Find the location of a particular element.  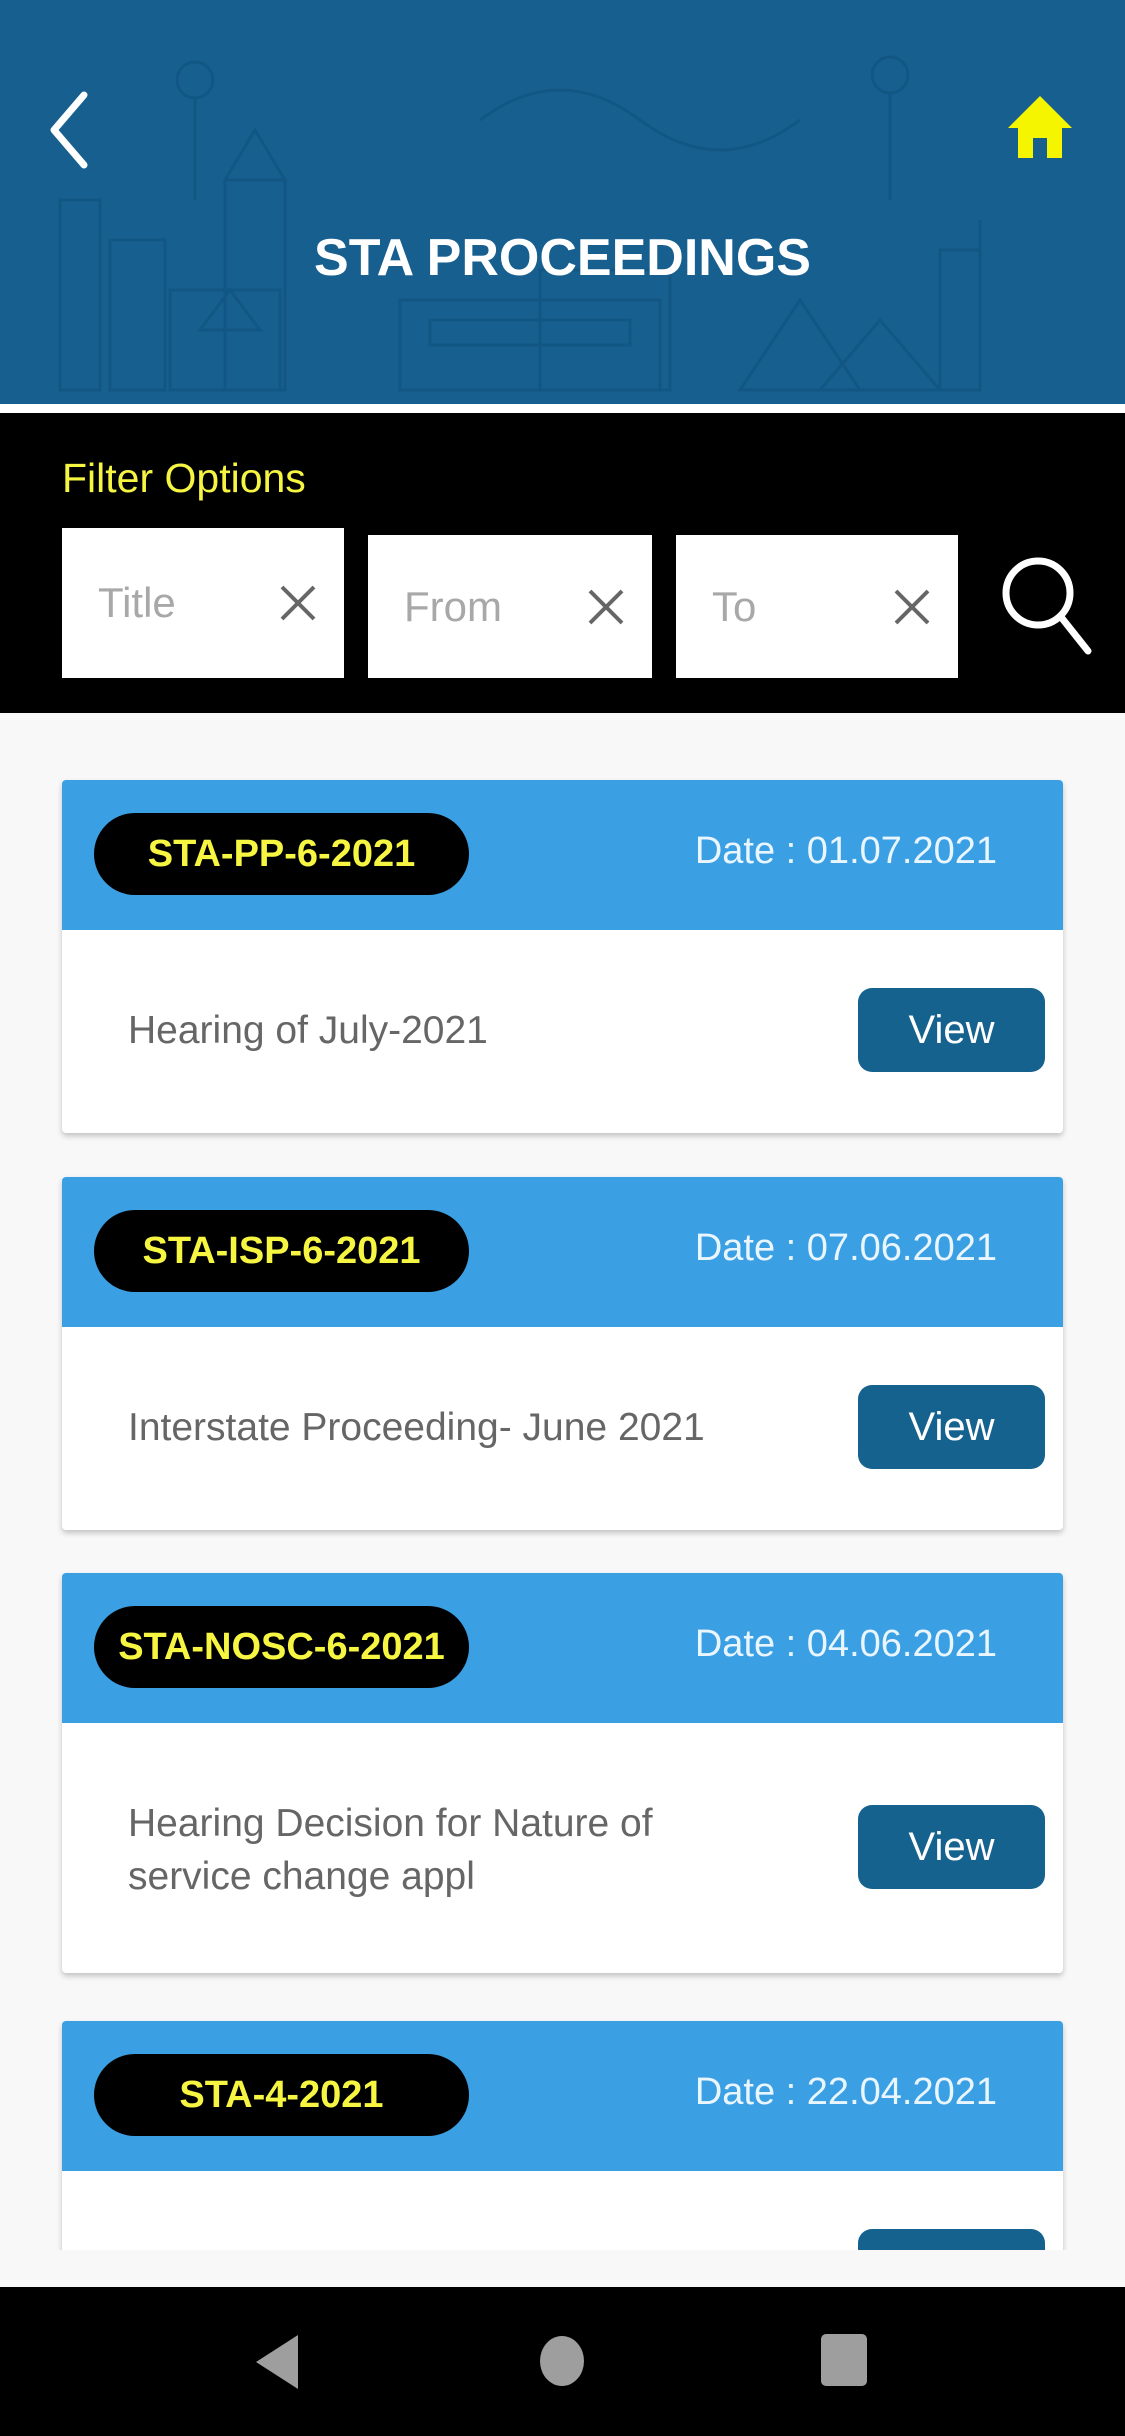

home-button is located at coordinates (1040, 128).